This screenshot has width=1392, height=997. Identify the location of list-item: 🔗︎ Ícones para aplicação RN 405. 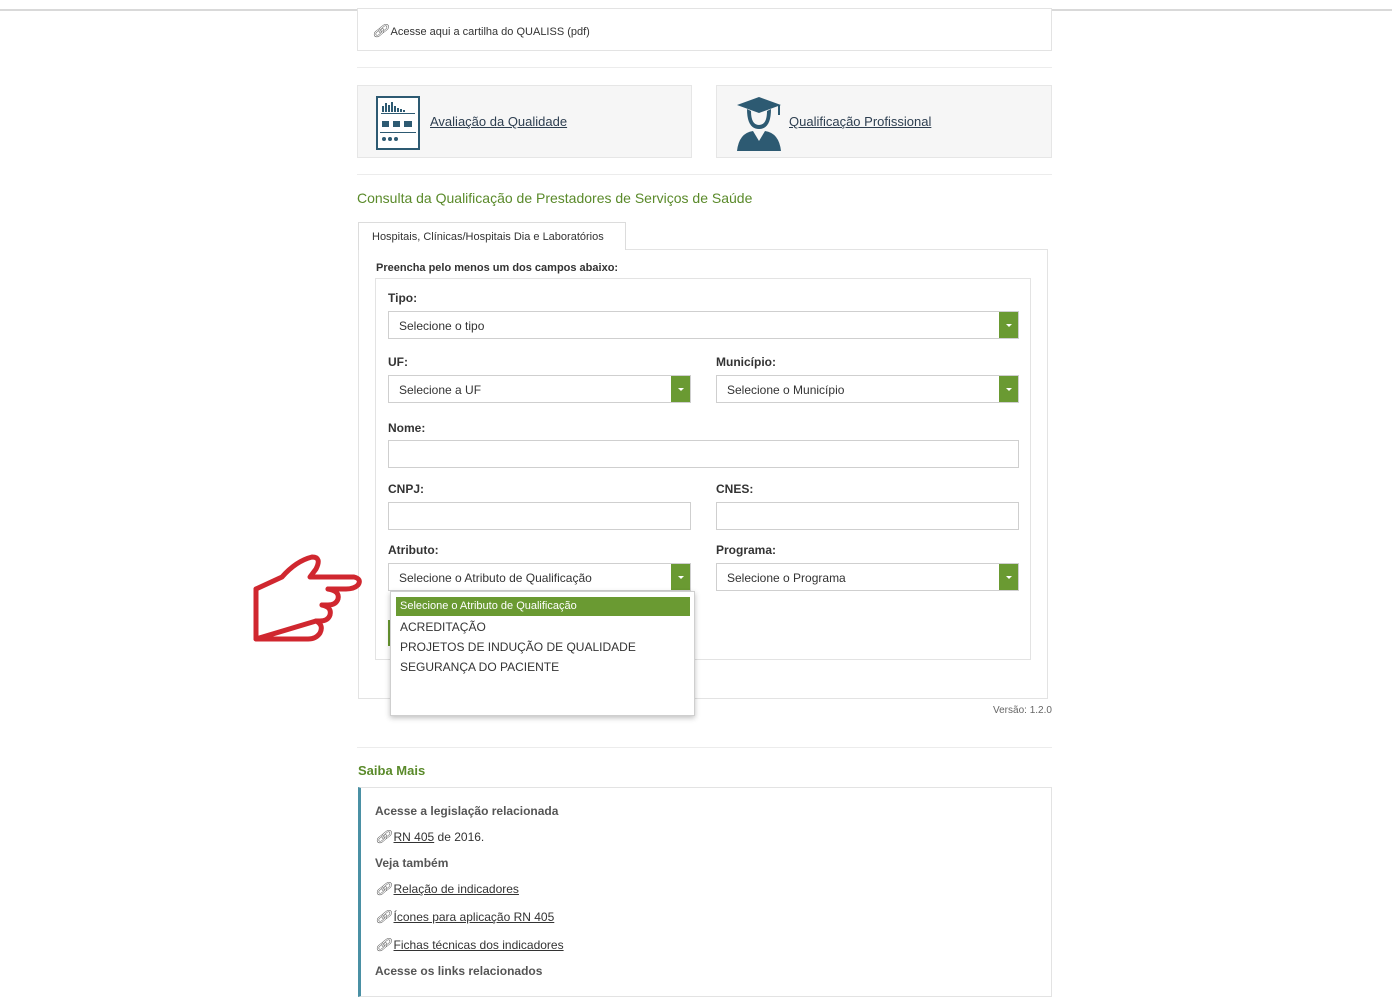
(464, 917).